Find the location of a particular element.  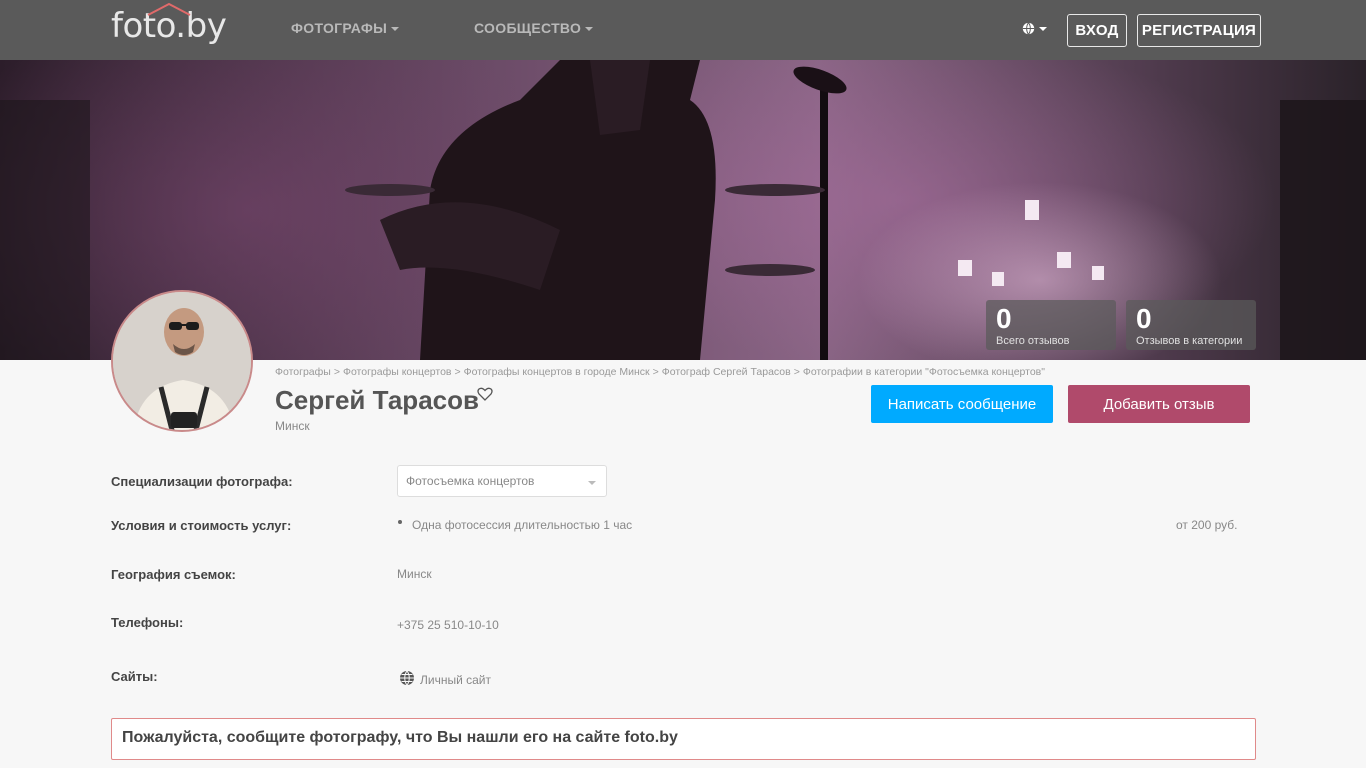

avatar is located at coordinates (182, 361).